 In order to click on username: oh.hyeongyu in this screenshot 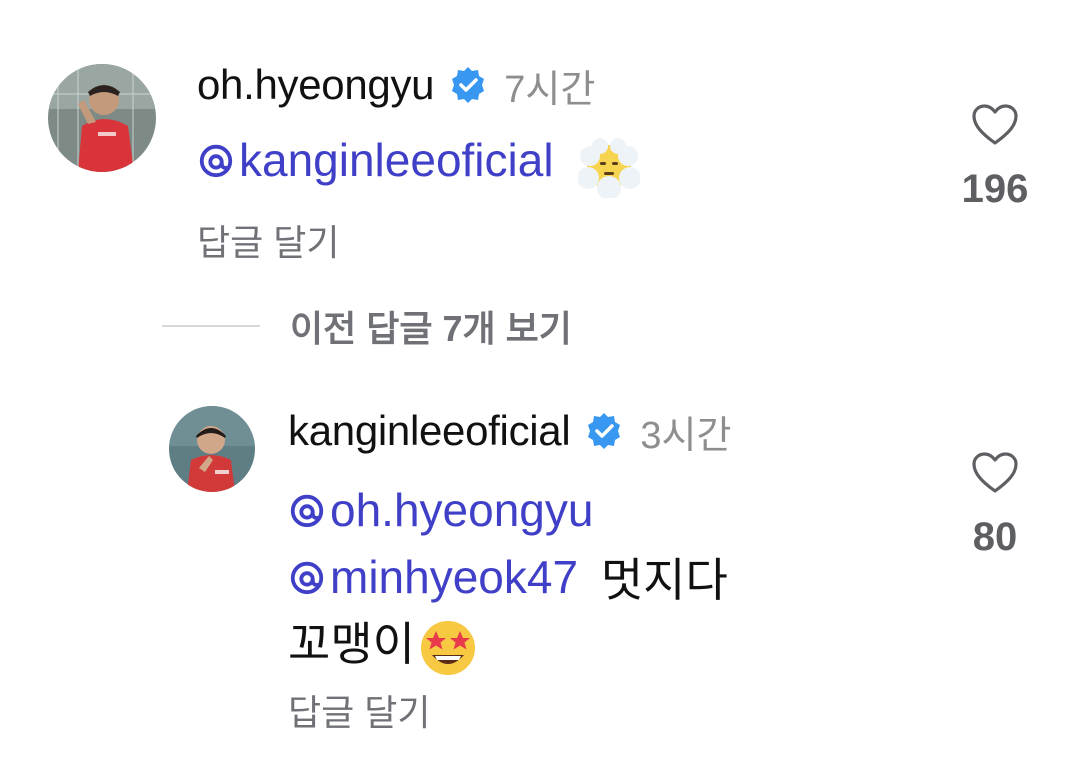, I will do `click(316, 85)`.